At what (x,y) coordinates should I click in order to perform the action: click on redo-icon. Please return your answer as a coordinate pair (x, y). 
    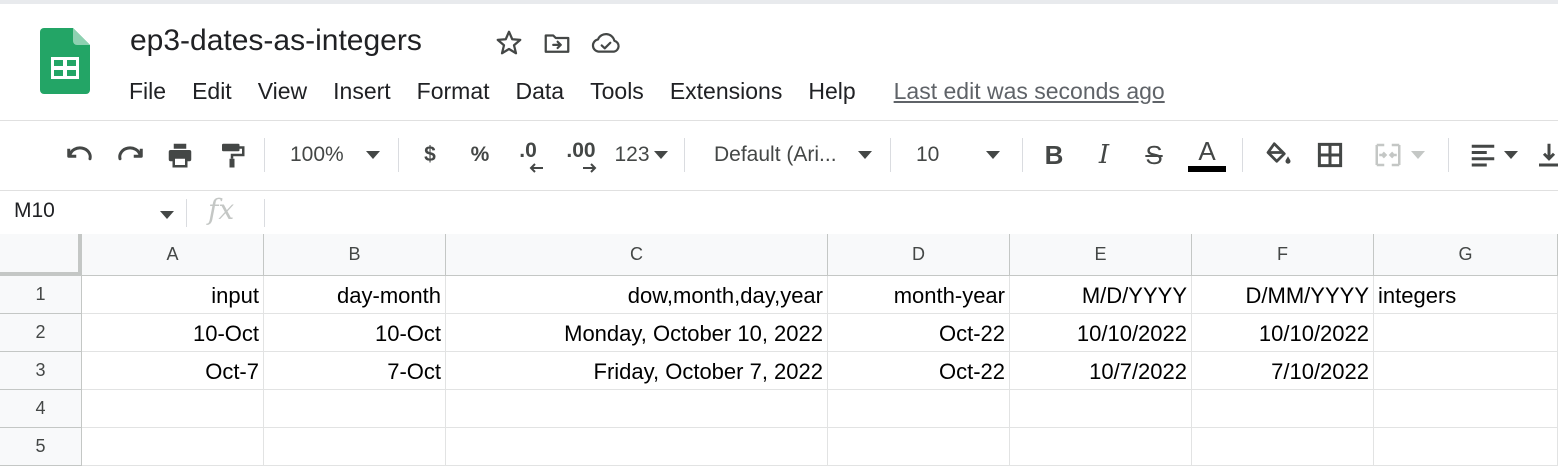
    Looking at the image, I should click on (130, 155).